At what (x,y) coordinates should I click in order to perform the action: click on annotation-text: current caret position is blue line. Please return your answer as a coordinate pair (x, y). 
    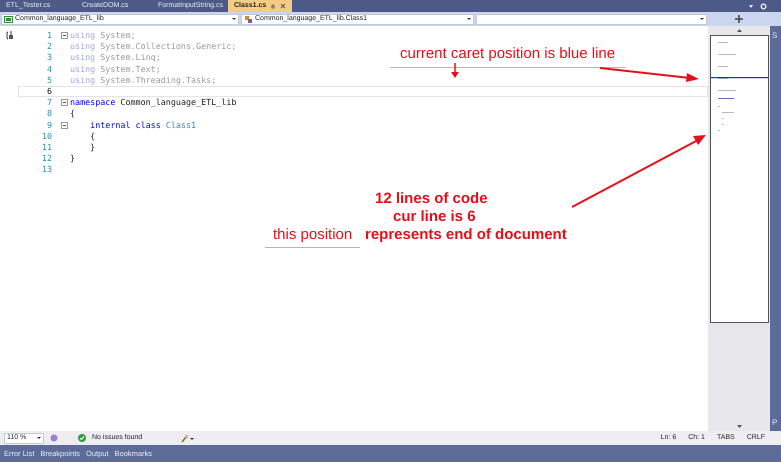
    Looking at the image, I should click on (508, 53).